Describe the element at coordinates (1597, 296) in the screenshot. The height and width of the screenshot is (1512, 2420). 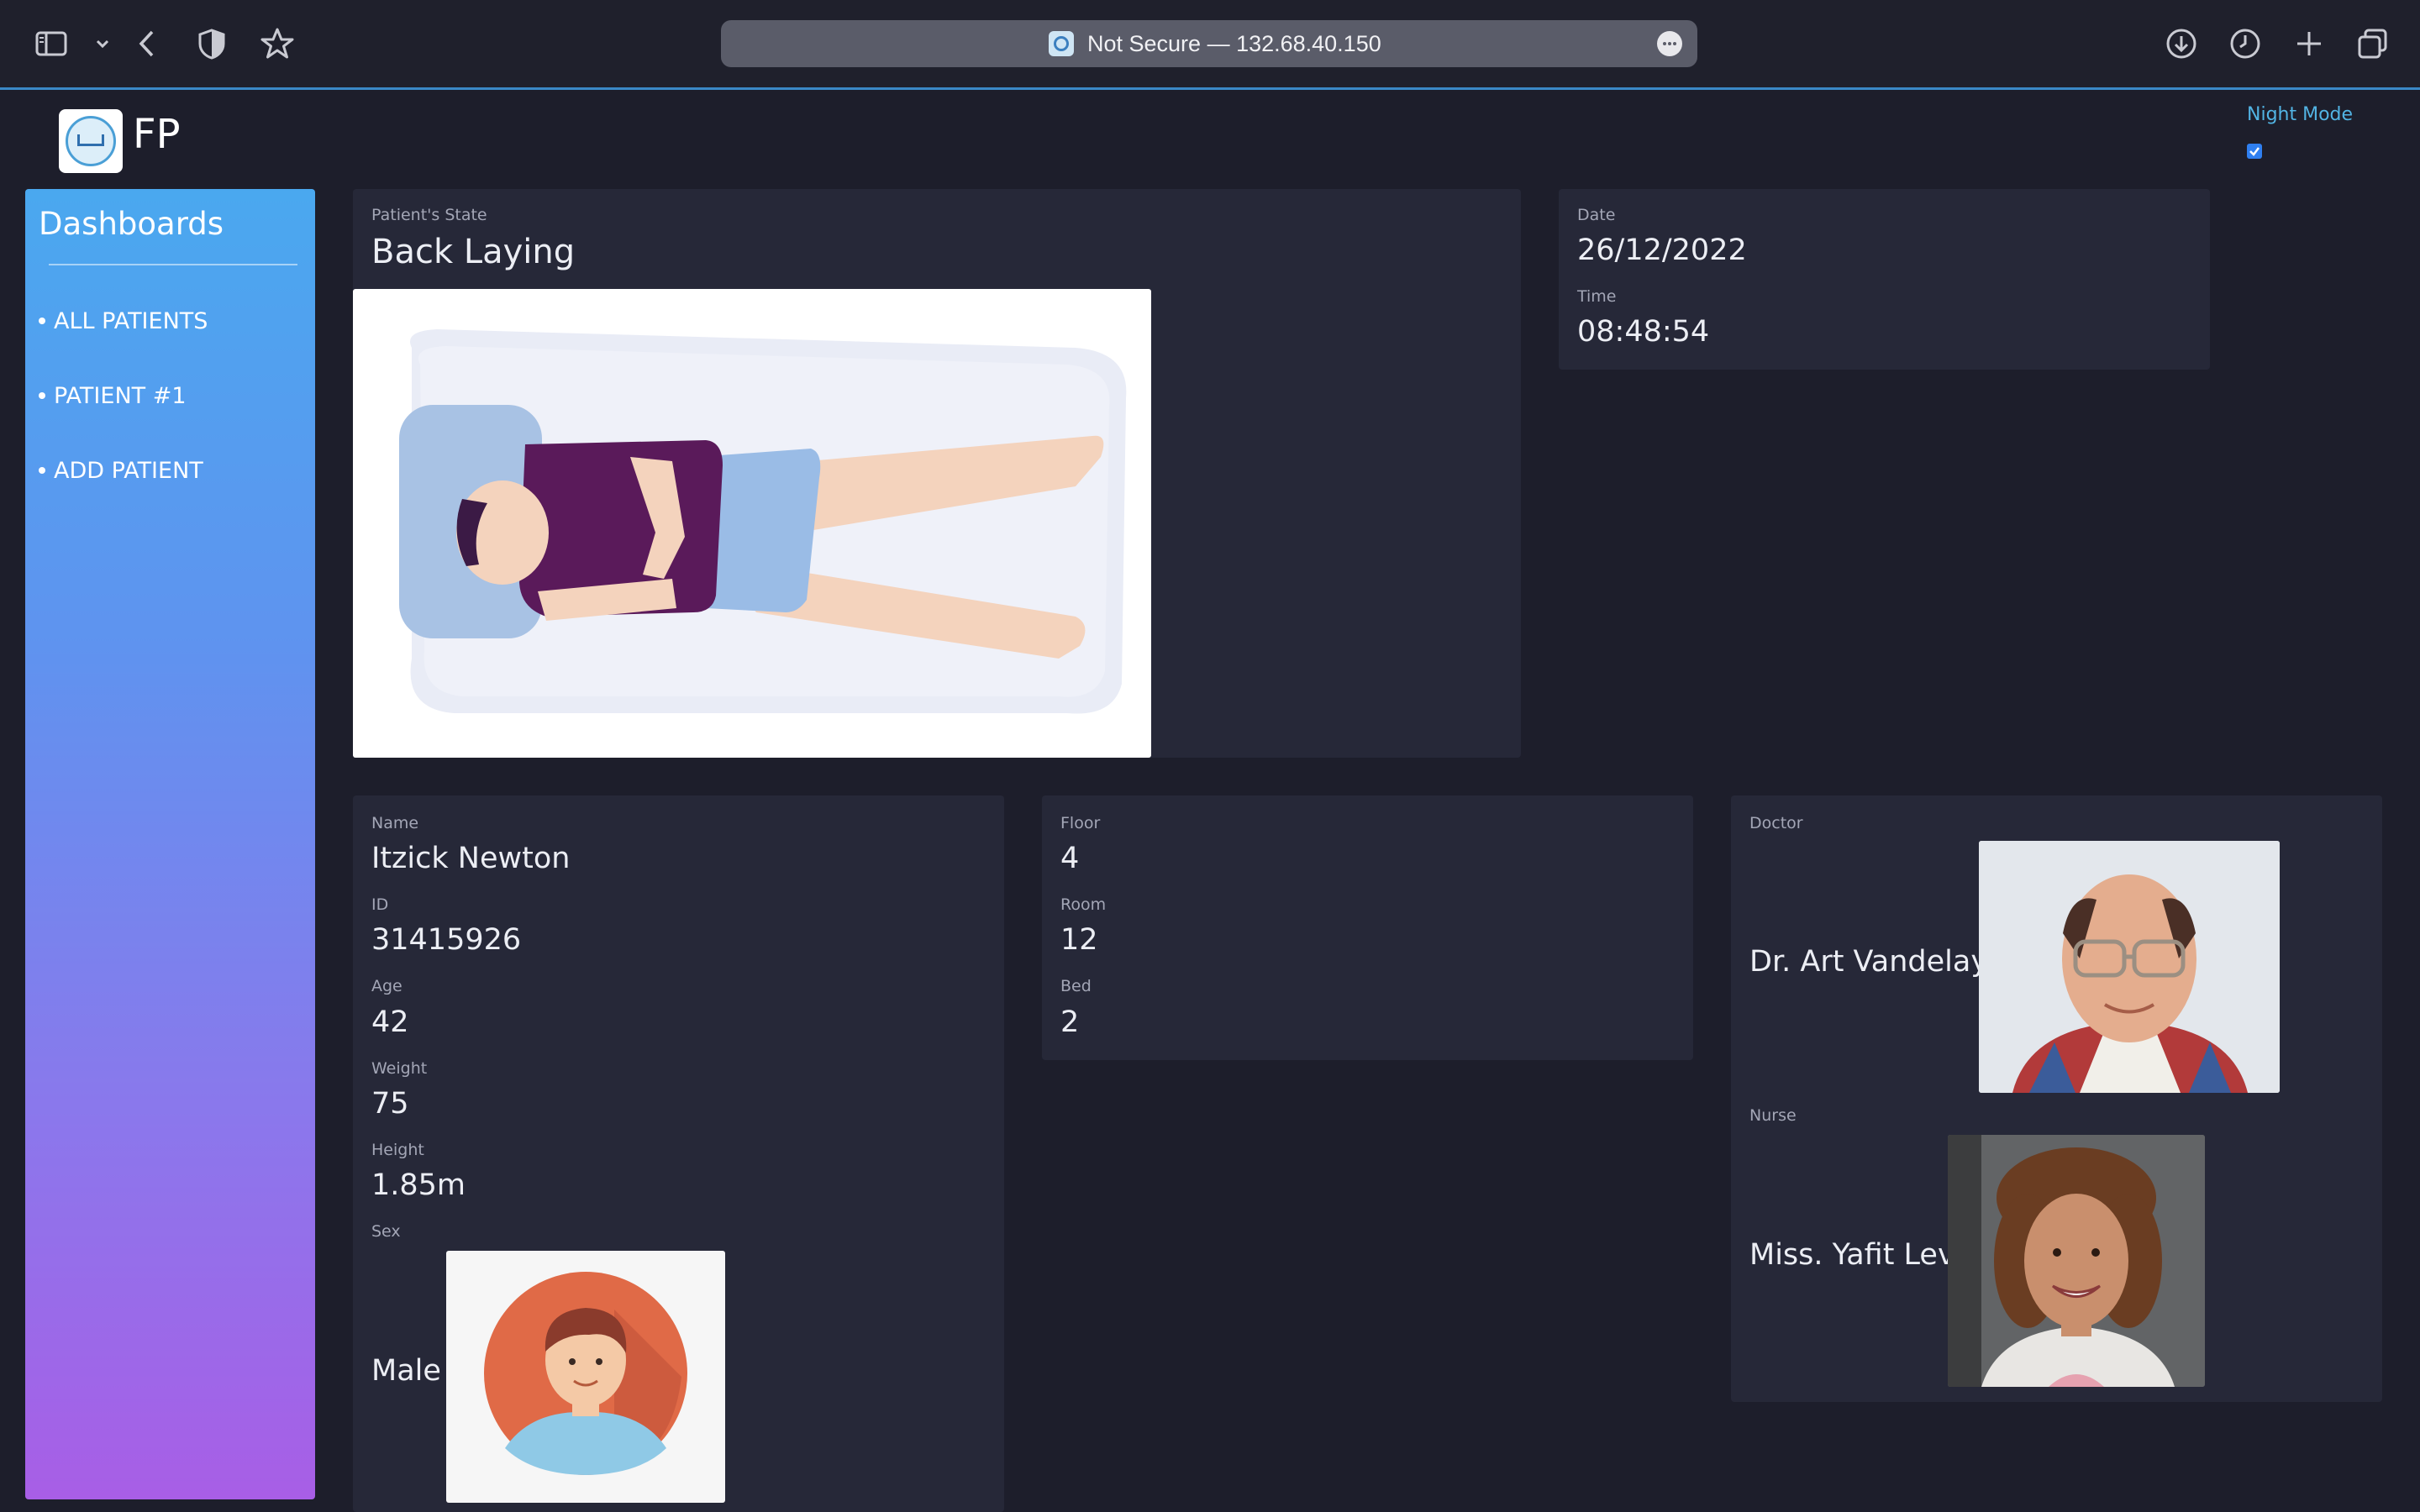
I see `time-label: Time` at that location.